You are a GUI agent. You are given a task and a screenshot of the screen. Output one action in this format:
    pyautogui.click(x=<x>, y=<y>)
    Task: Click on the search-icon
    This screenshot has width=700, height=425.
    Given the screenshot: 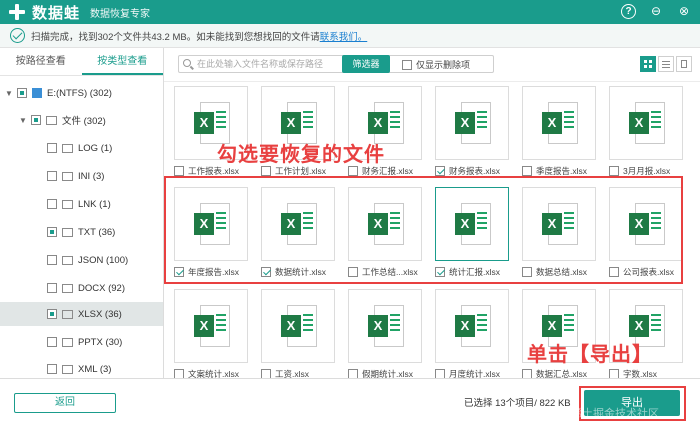 What is the action you would take?
    pyautogui.click(x=187, y=63)
    